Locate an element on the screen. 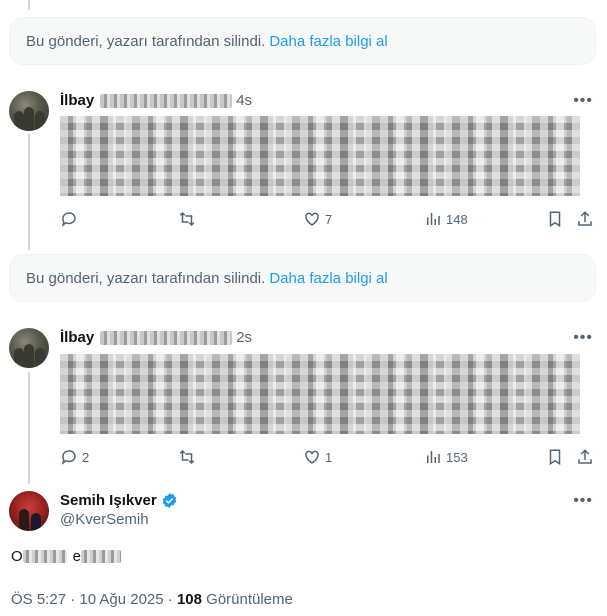  like-button: 7 is located at coordinates (317, 219).